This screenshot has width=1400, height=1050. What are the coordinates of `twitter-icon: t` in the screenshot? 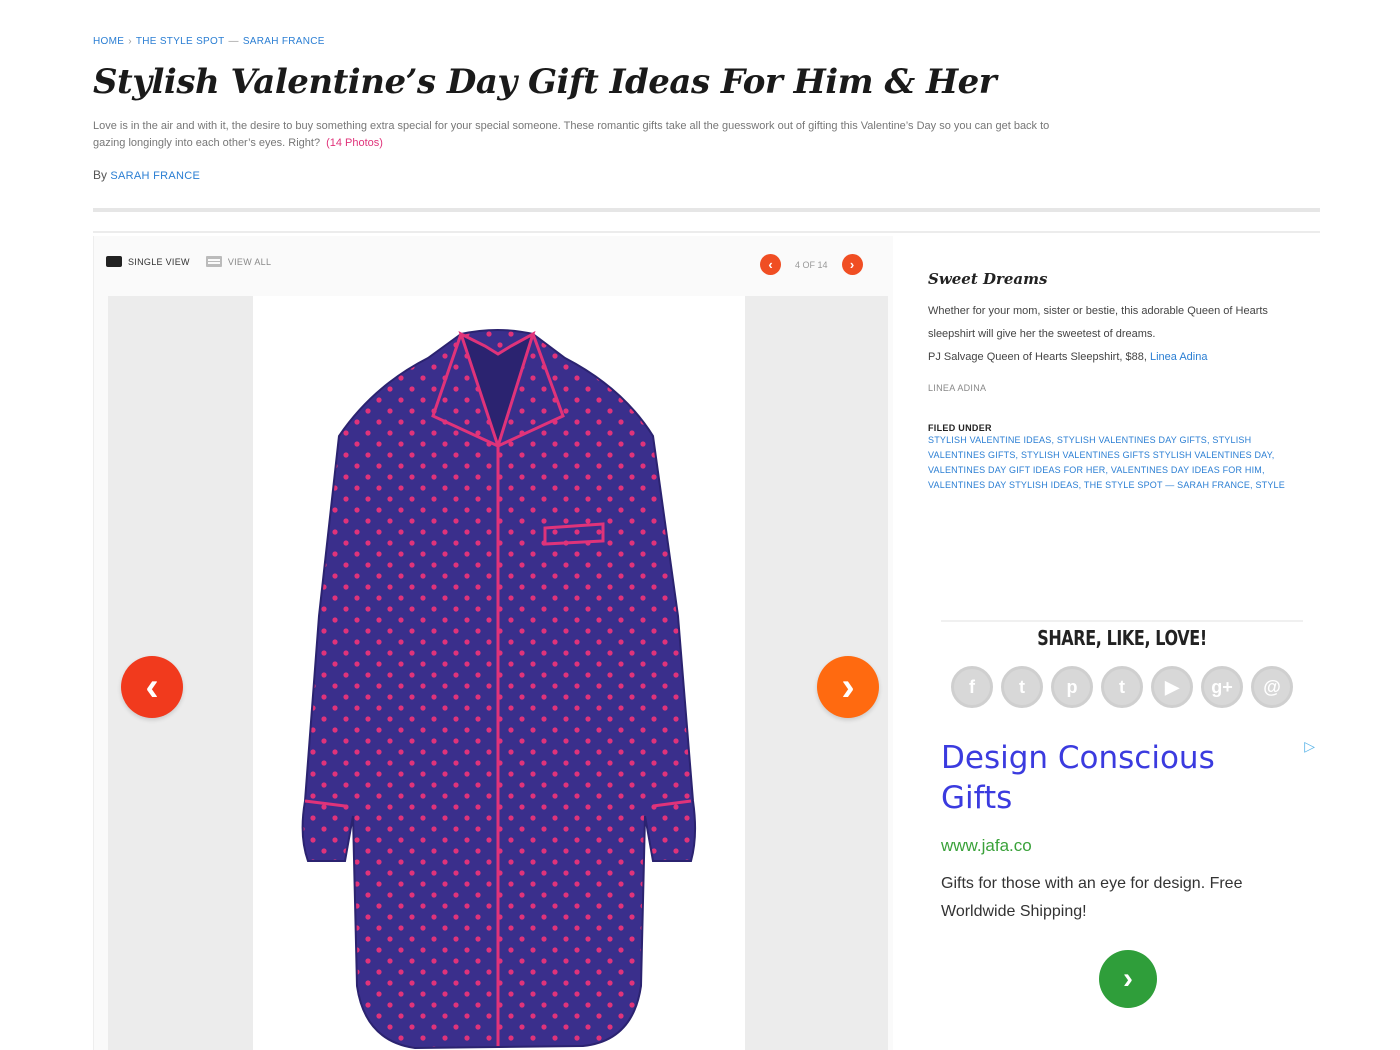 It's located at (1022, 687).